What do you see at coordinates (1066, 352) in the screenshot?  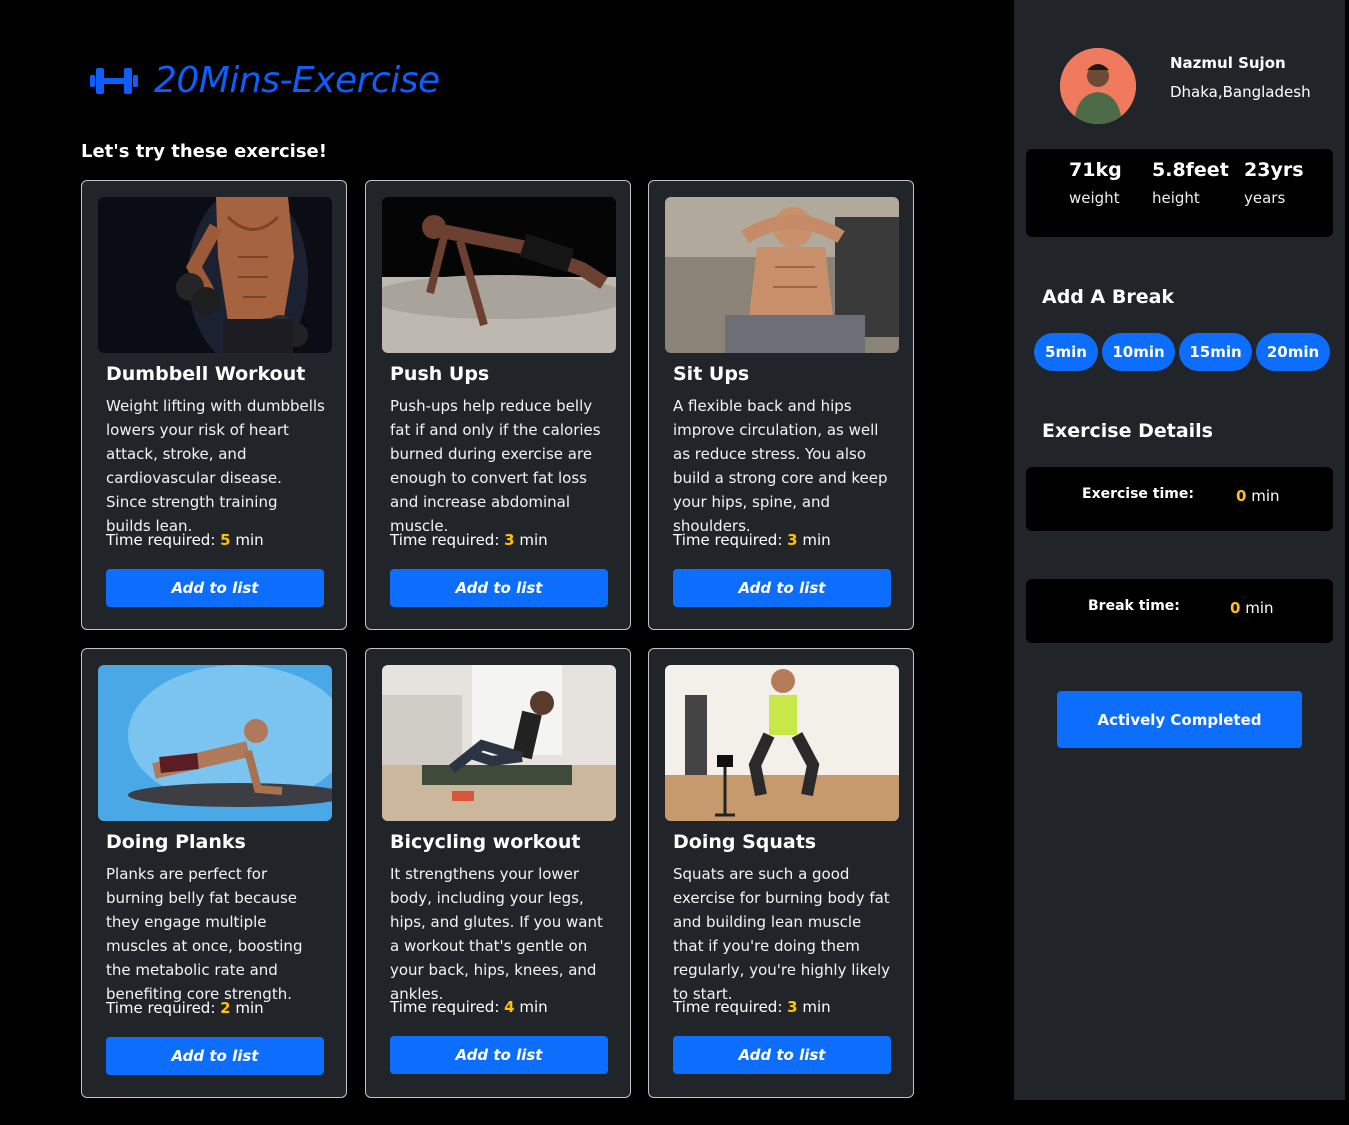 I see `break-option-5min: 5min` at bounding box center [1066, 352].